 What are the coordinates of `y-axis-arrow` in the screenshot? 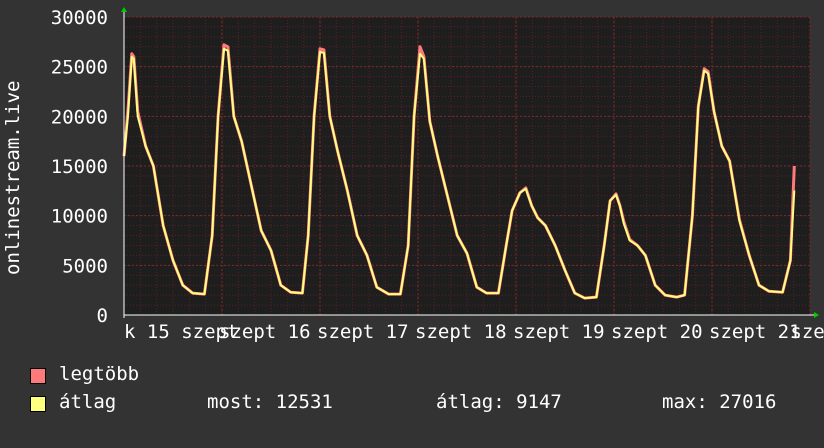 It's located at (124, 9).